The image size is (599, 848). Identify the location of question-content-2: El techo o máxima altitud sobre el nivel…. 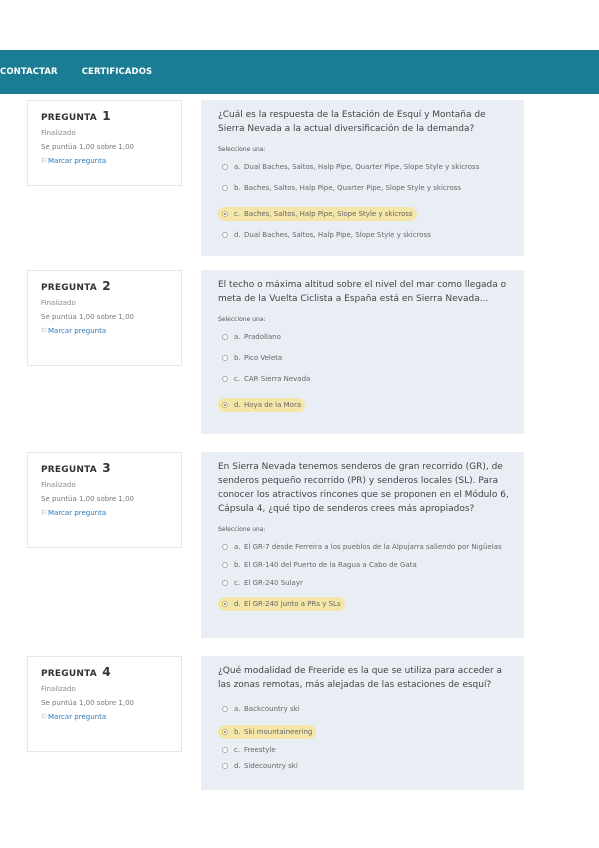
(362, 352).